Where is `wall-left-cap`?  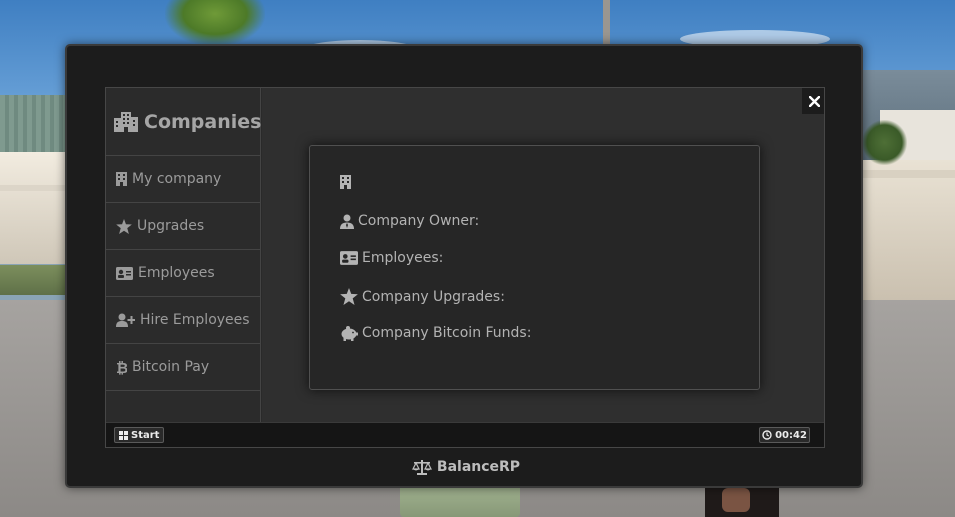 wall-left-cap is located at coordinates (35, 188).